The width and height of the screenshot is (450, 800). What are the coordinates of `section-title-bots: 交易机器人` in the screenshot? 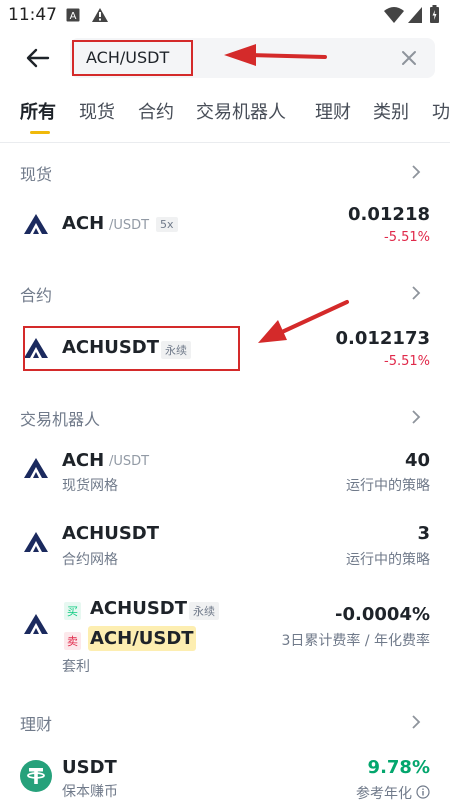 It's located at (60, 419).